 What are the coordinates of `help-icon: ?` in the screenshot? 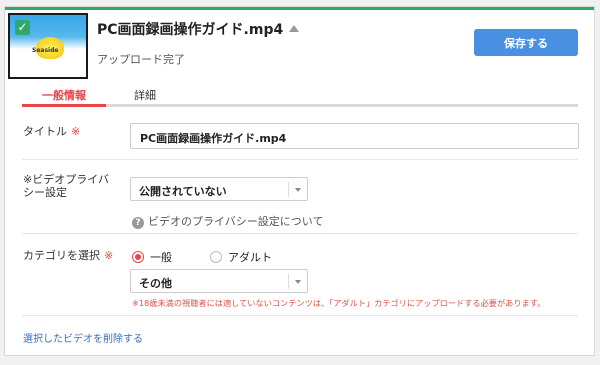 It's located at (138, 223).